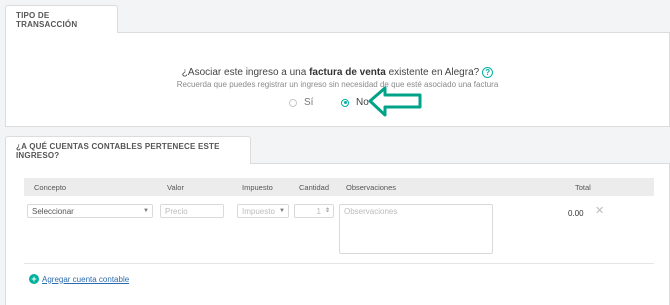 The height and width of the screenshot is (305, 670). Describe the element at coordinates (583, 187) in the screenshot. I see `col-total: Total` at that location.